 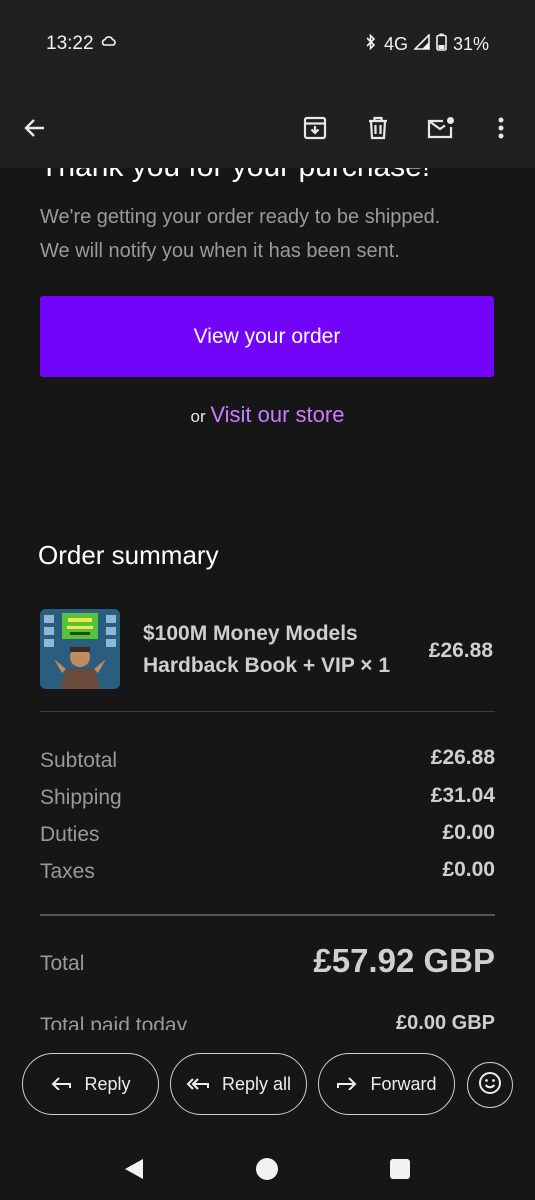 I want to click on total-value: £57.92 GBP, so click(x=404, y=960).